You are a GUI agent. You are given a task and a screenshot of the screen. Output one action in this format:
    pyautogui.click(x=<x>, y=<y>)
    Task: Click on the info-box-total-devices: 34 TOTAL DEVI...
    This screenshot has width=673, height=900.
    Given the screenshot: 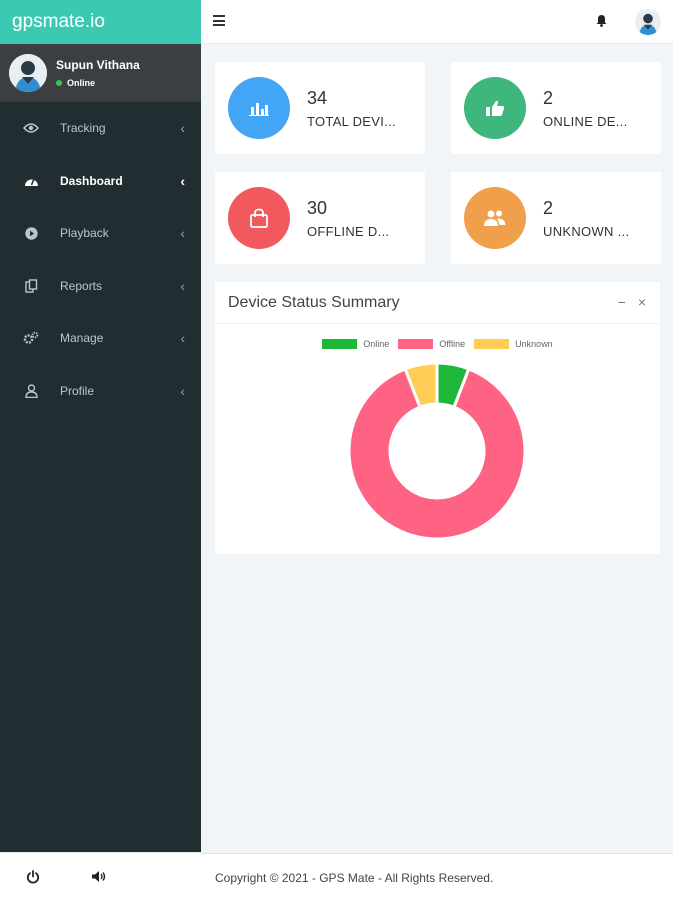 What is the action you would take?
    pyautogui.click(x=320, y=108)
    